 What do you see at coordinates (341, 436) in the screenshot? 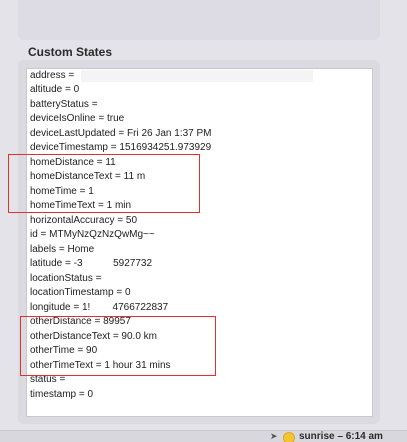
I see `sunrise-status: sunrise – 6:14 am` at bounding box center [341, 436].